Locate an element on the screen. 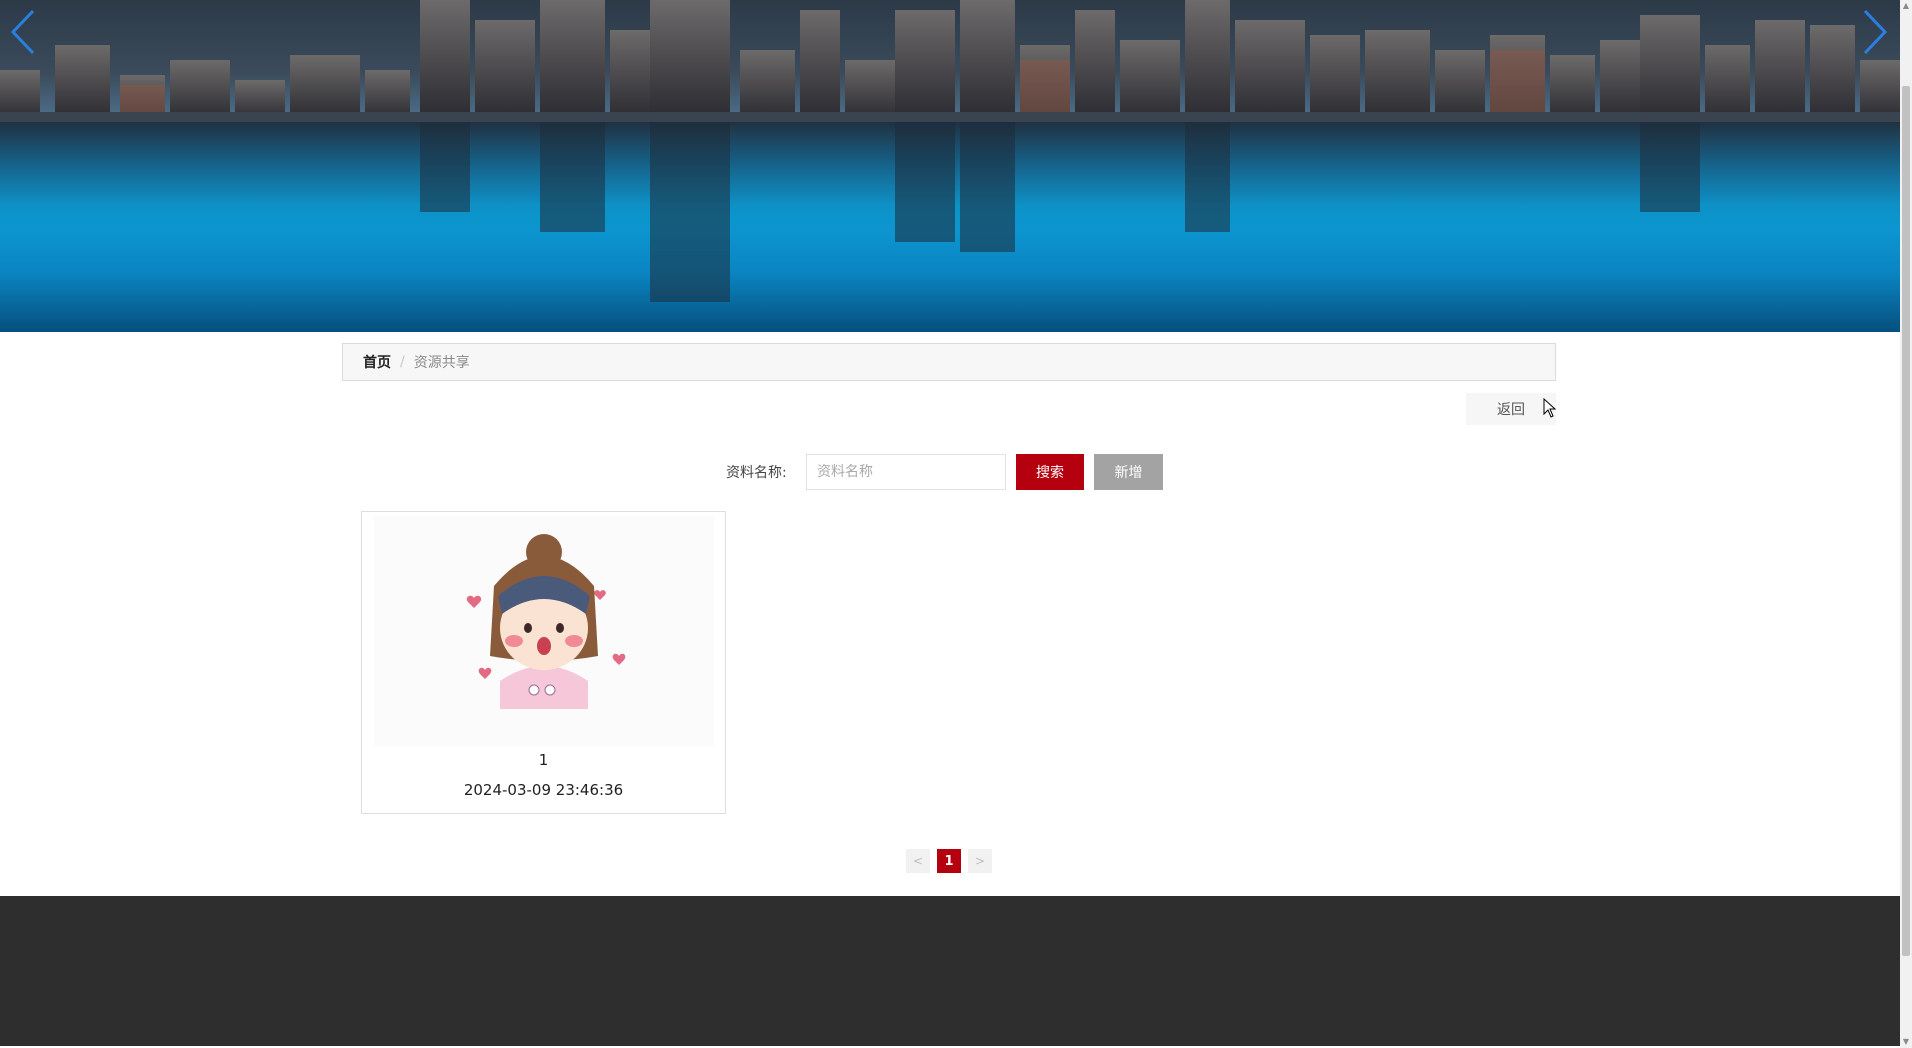 Image resolution: width=1912 pixels, height=1048 pixels. resource-title: 1 is located at coordinates (543, 760).